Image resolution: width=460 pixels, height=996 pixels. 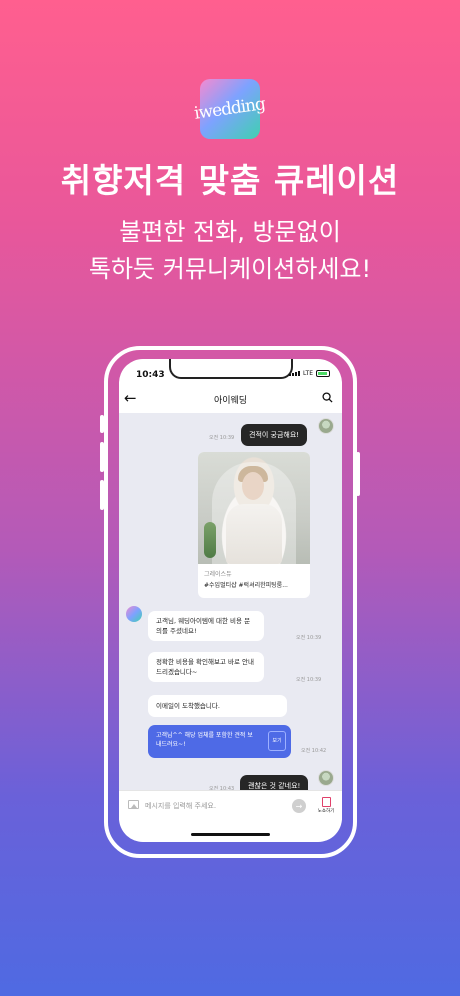 I want to click on search-icon, so click(x=327, y=397).